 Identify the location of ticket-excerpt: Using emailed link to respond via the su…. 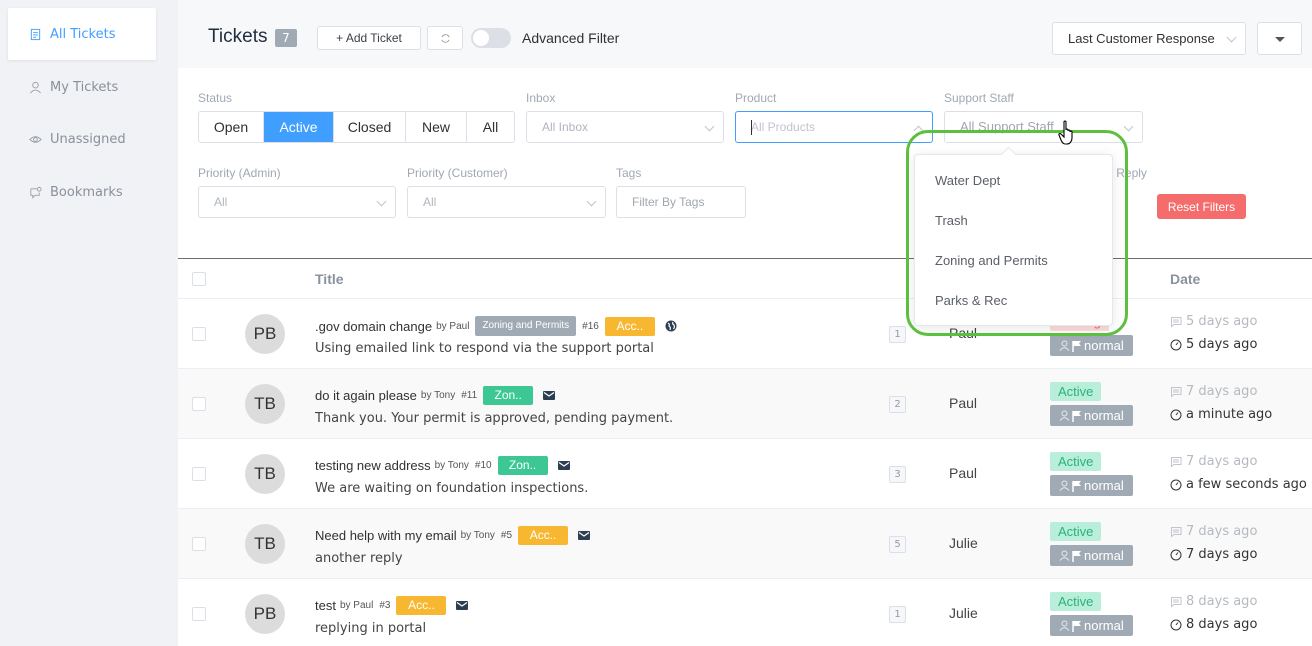
(484, 348).